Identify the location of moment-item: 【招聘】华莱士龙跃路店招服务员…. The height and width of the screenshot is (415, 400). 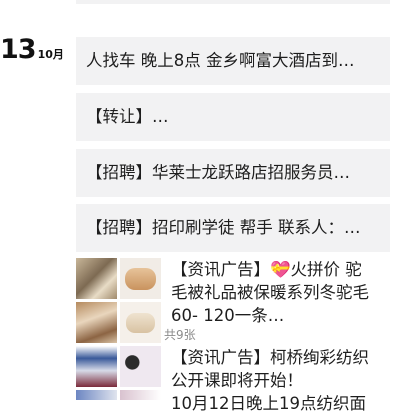
(233, 173).